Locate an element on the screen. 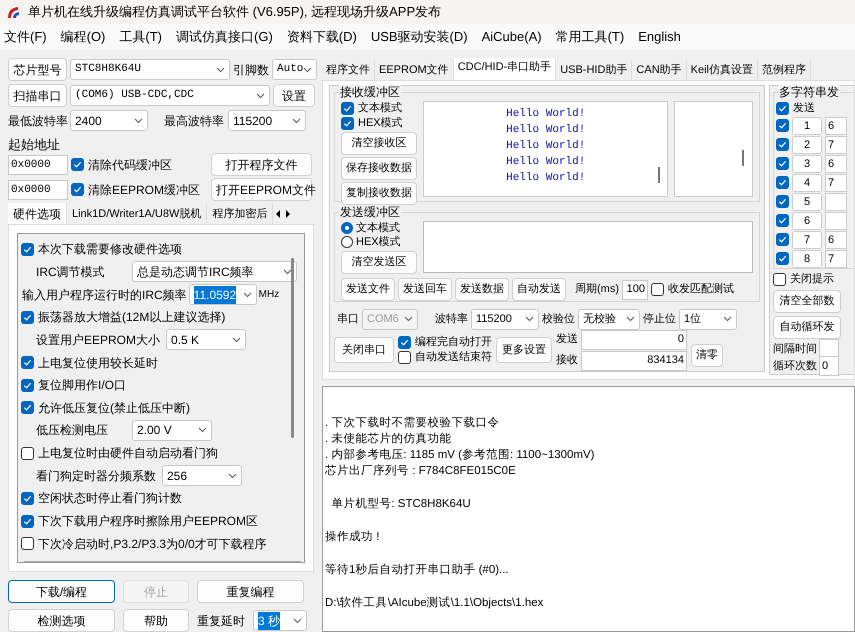 The height and width of the screenshot is (632, 855). menu-item: 工具(T) is located at coordinates (140, 37).